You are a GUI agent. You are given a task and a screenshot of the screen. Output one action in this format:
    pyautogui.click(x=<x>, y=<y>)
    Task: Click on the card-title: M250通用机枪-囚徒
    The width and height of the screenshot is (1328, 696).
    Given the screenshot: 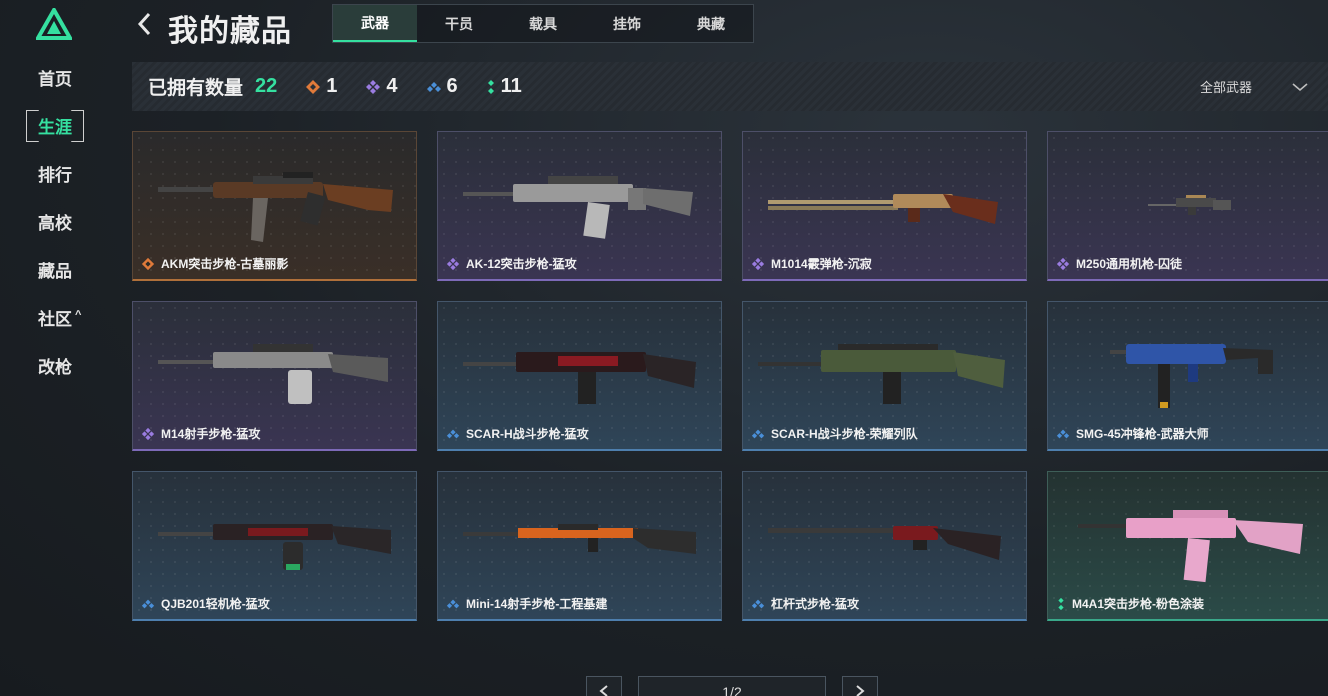 What is the action you would take?
    pyautogui.click(x=1129, y=264)
    